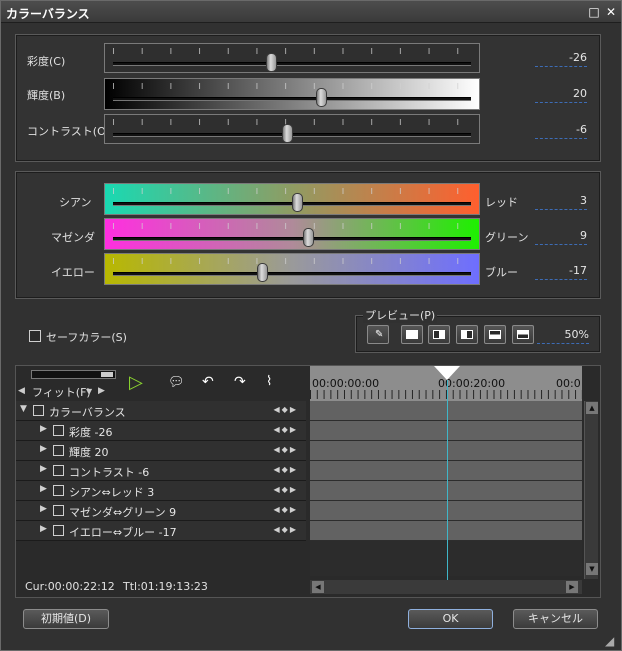 The width and height of the screenshot is (622, 651). I want to click on preview-full-button, so click(412, 334).